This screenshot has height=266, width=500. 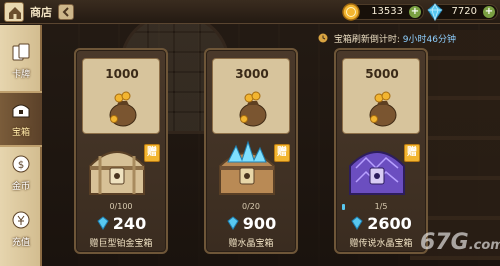 What do you see at coordinates (20, 133) in the screenshot?
I see `sidebar-item-label: 宝箱` at bounding box center [20, 133].